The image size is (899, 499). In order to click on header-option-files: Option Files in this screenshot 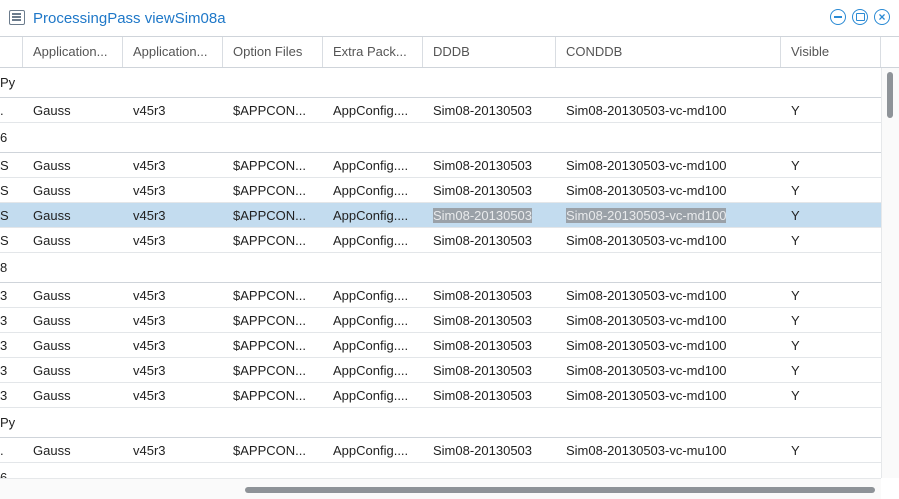, I will do `click(273, 52)`.